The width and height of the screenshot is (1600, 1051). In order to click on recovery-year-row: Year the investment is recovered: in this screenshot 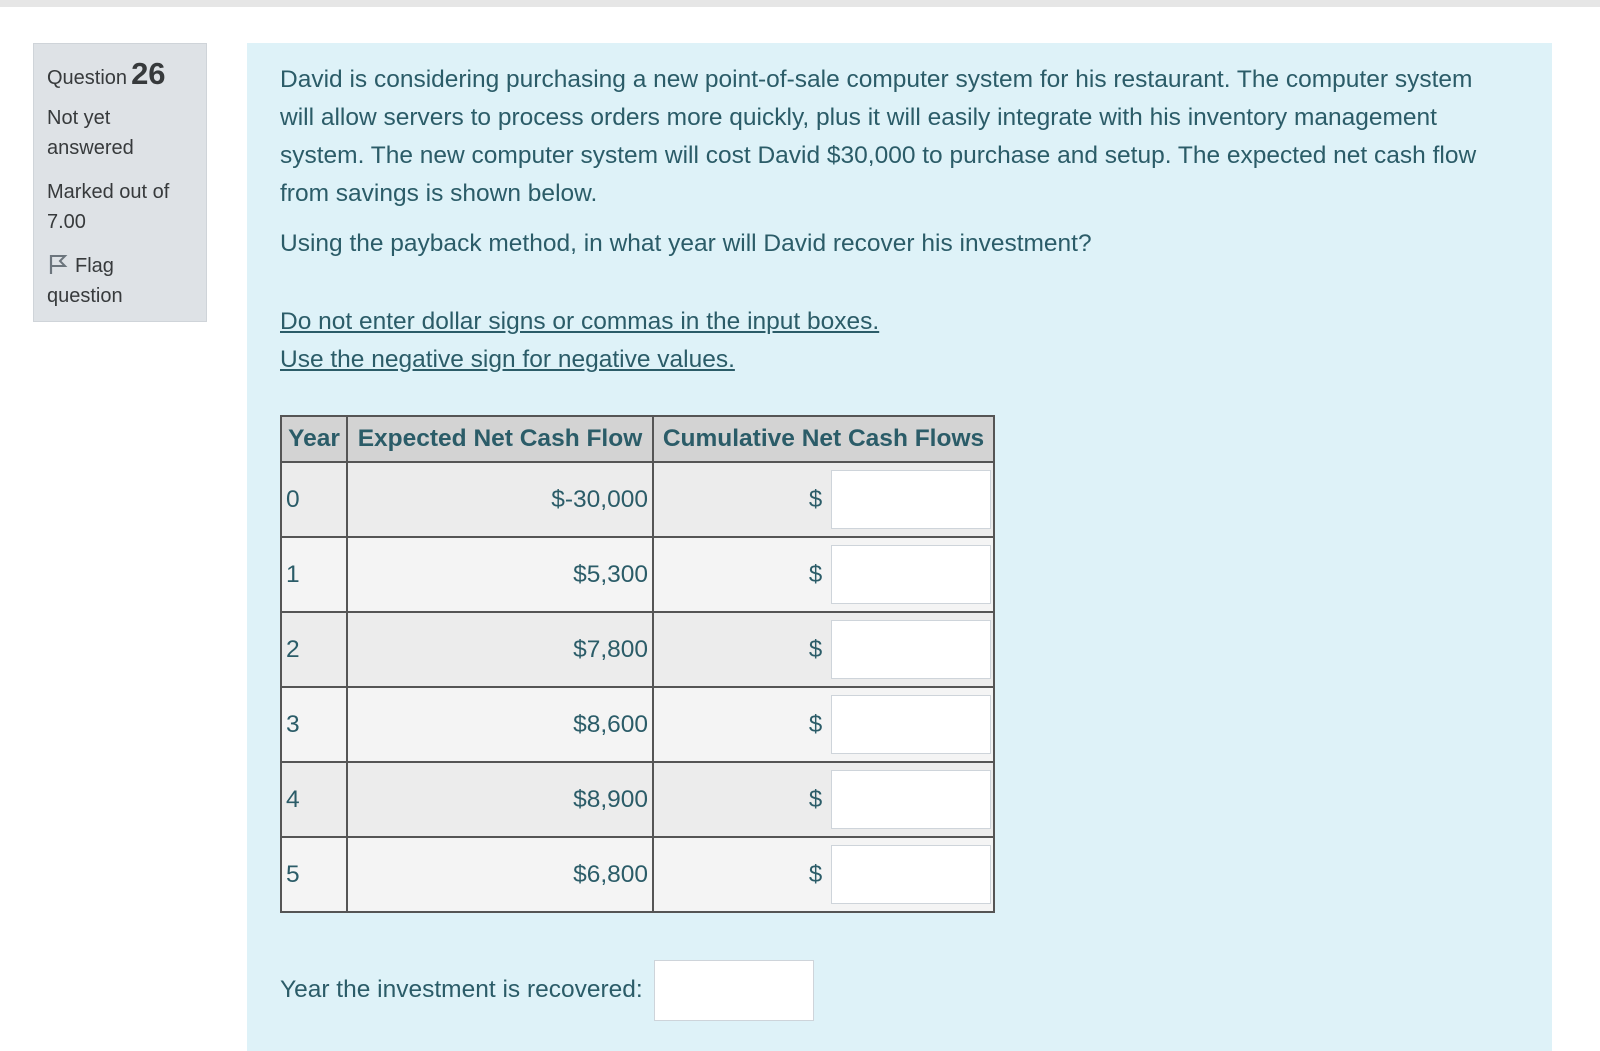, I will do `click(547, 990)`.